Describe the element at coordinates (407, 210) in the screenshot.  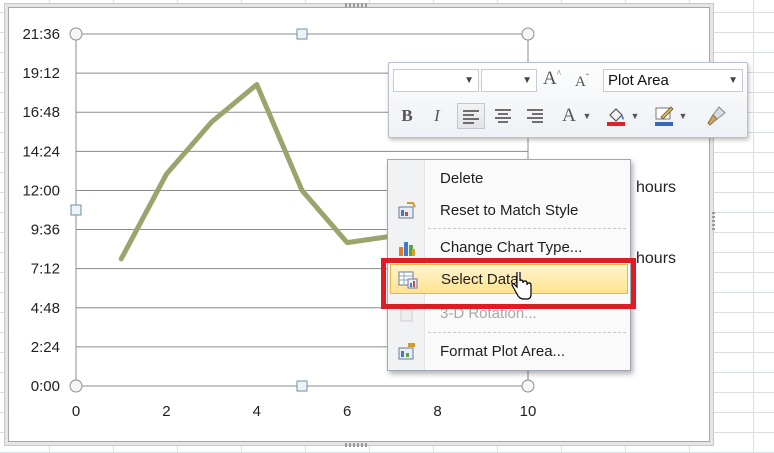
I see `reset-style-icon` at that location.